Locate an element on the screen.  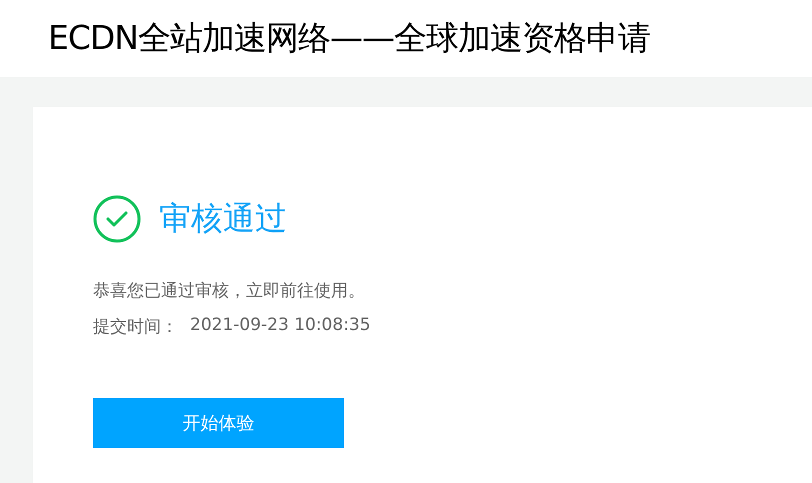
status-message: 恭喜您已通过审核，立即前往使用。 is located at coordinates (229, 291).